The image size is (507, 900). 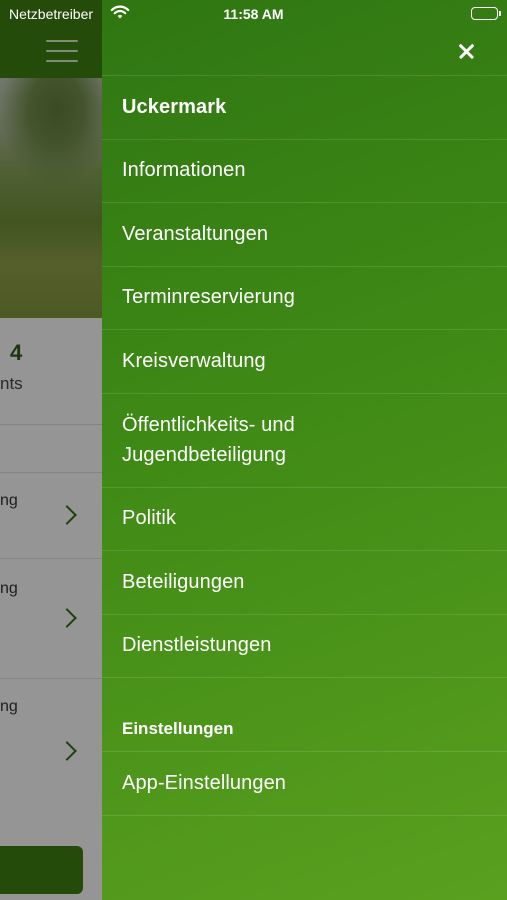 What do you see at coordinates (304, 784) in the screenshot?
I see `menu-item-app-einstellungen: App-Einstellungen` at bounding box center [304, 784].